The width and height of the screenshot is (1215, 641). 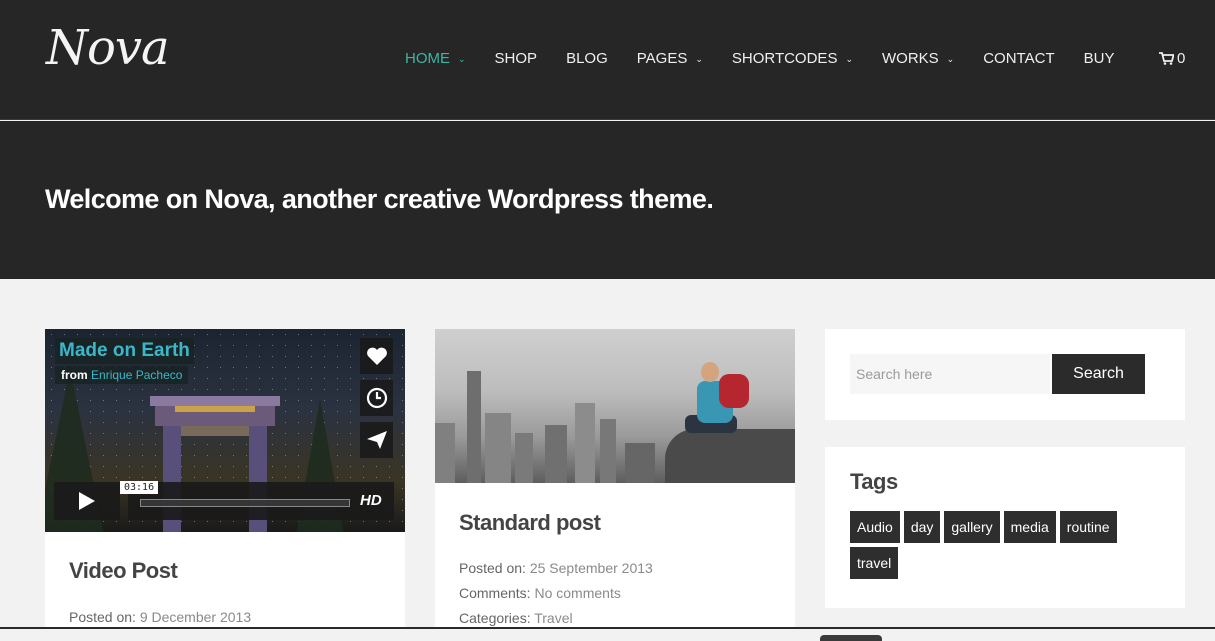 What do you see at coordinates (74, 375) in the screenshot?
I see `video-from-label: from` at bounding box center [74, 375].